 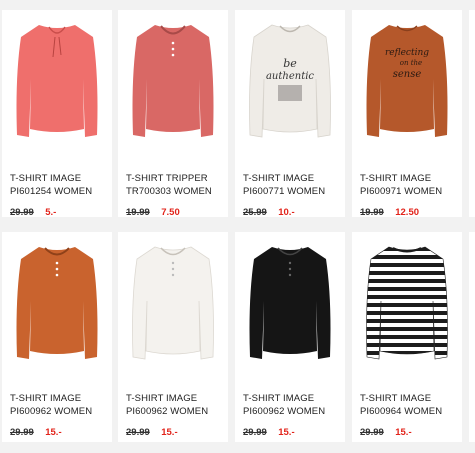 I want to click on t-shirt-white-print-icon: be authentic, so click(x=290, y=81).